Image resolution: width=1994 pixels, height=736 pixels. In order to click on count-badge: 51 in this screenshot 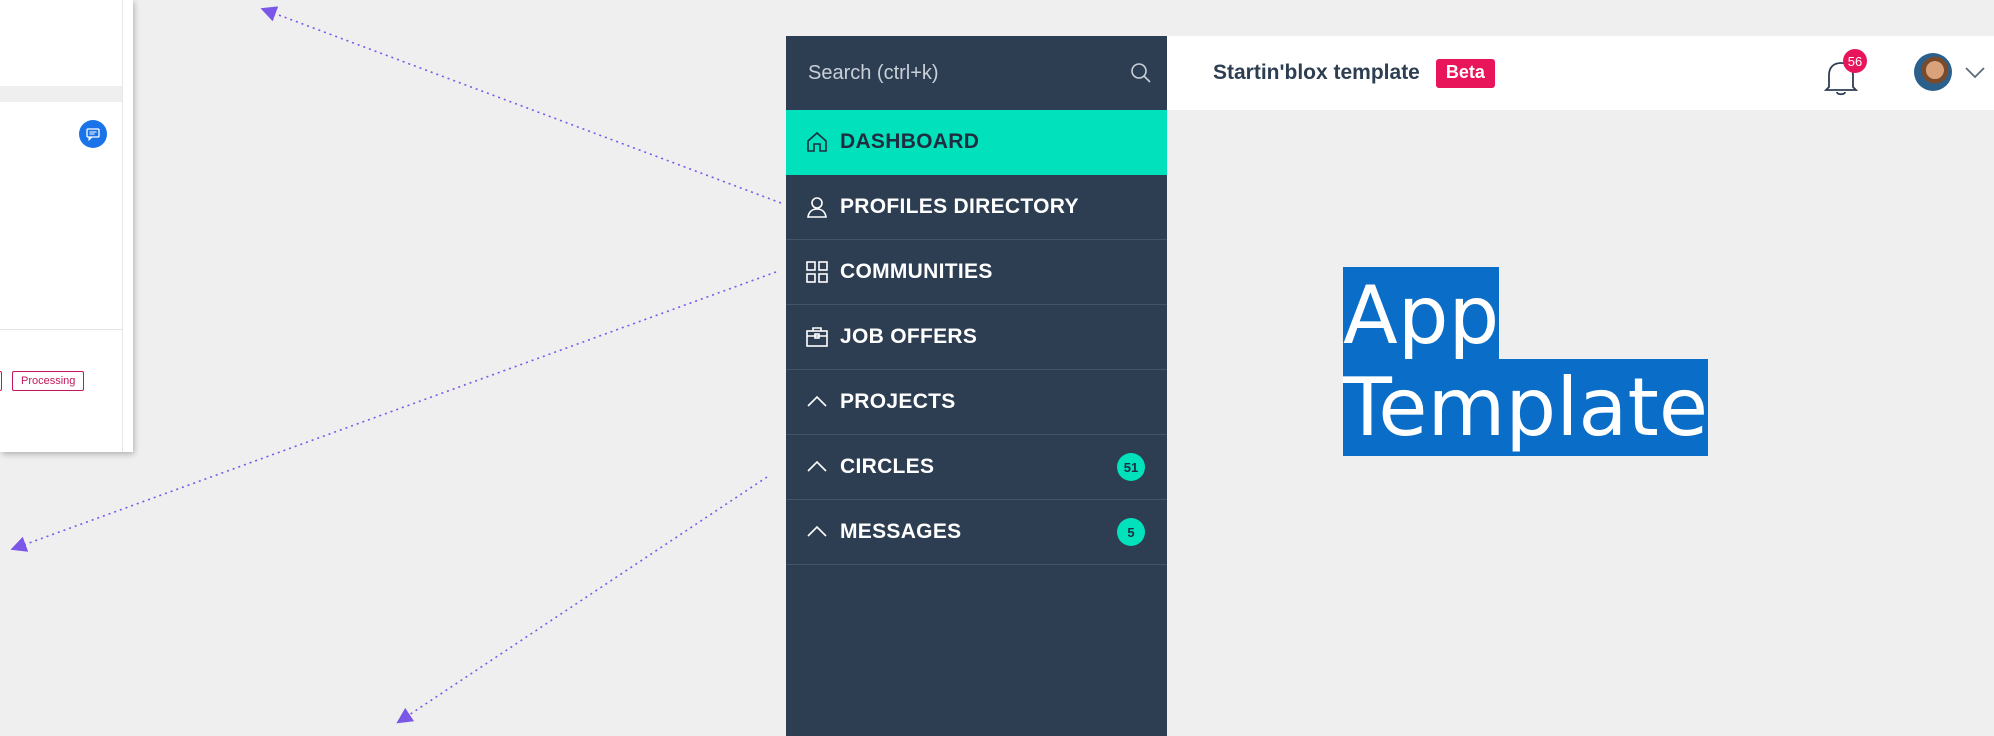, I will do `click(1131, 467)`.